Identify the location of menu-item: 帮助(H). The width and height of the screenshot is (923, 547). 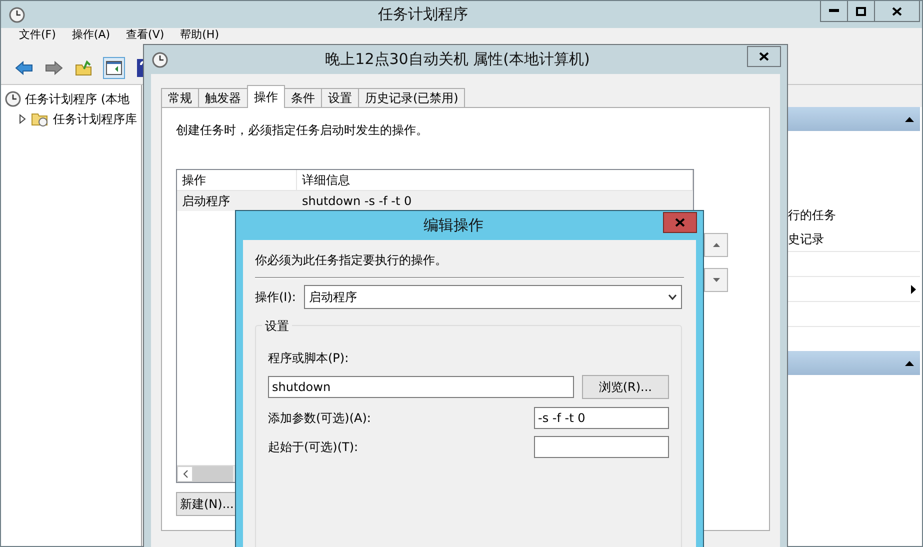
(199, 35).